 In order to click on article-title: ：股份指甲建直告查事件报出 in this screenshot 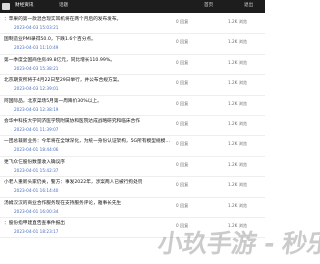, I will do `click(88, 223)`.